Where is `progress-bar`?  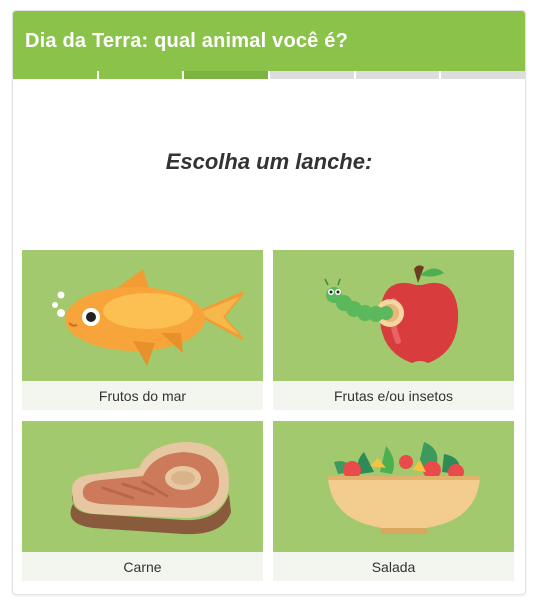 progress-bar is located at coordinates (269, 75).